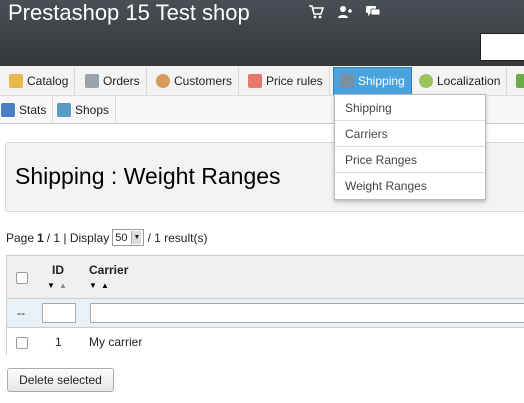 This screenshot has height=403, width=524. What do you see at coordinates (265, 277) in the screenshot?
I see `table-header: ID ▼ ▲ Carrier ▼ ▲` at bounding box center [265, 277].